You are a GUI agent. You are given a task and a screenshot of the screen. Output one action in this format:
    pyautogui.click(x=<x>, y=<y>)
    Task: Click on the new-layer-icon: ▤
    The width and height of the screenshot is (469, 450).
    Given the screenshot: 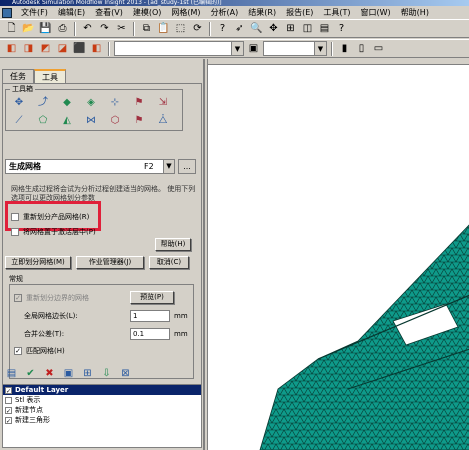 What is the action you would take?
    pyautogui.click(x=11, y=373)
    